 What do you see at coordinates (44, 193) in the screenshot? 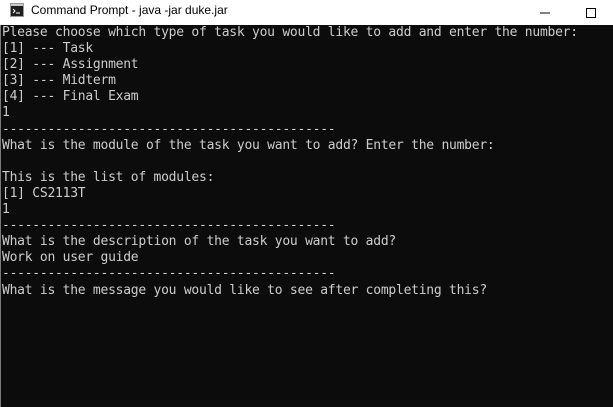
I see `console-line: [1] CS2113T` at bounding box center [44, 193].